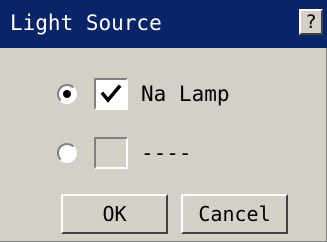 Image resolution: width=327 pixels, height=242 pixels. I want to click on checkmark-icon, so click(111, 93).